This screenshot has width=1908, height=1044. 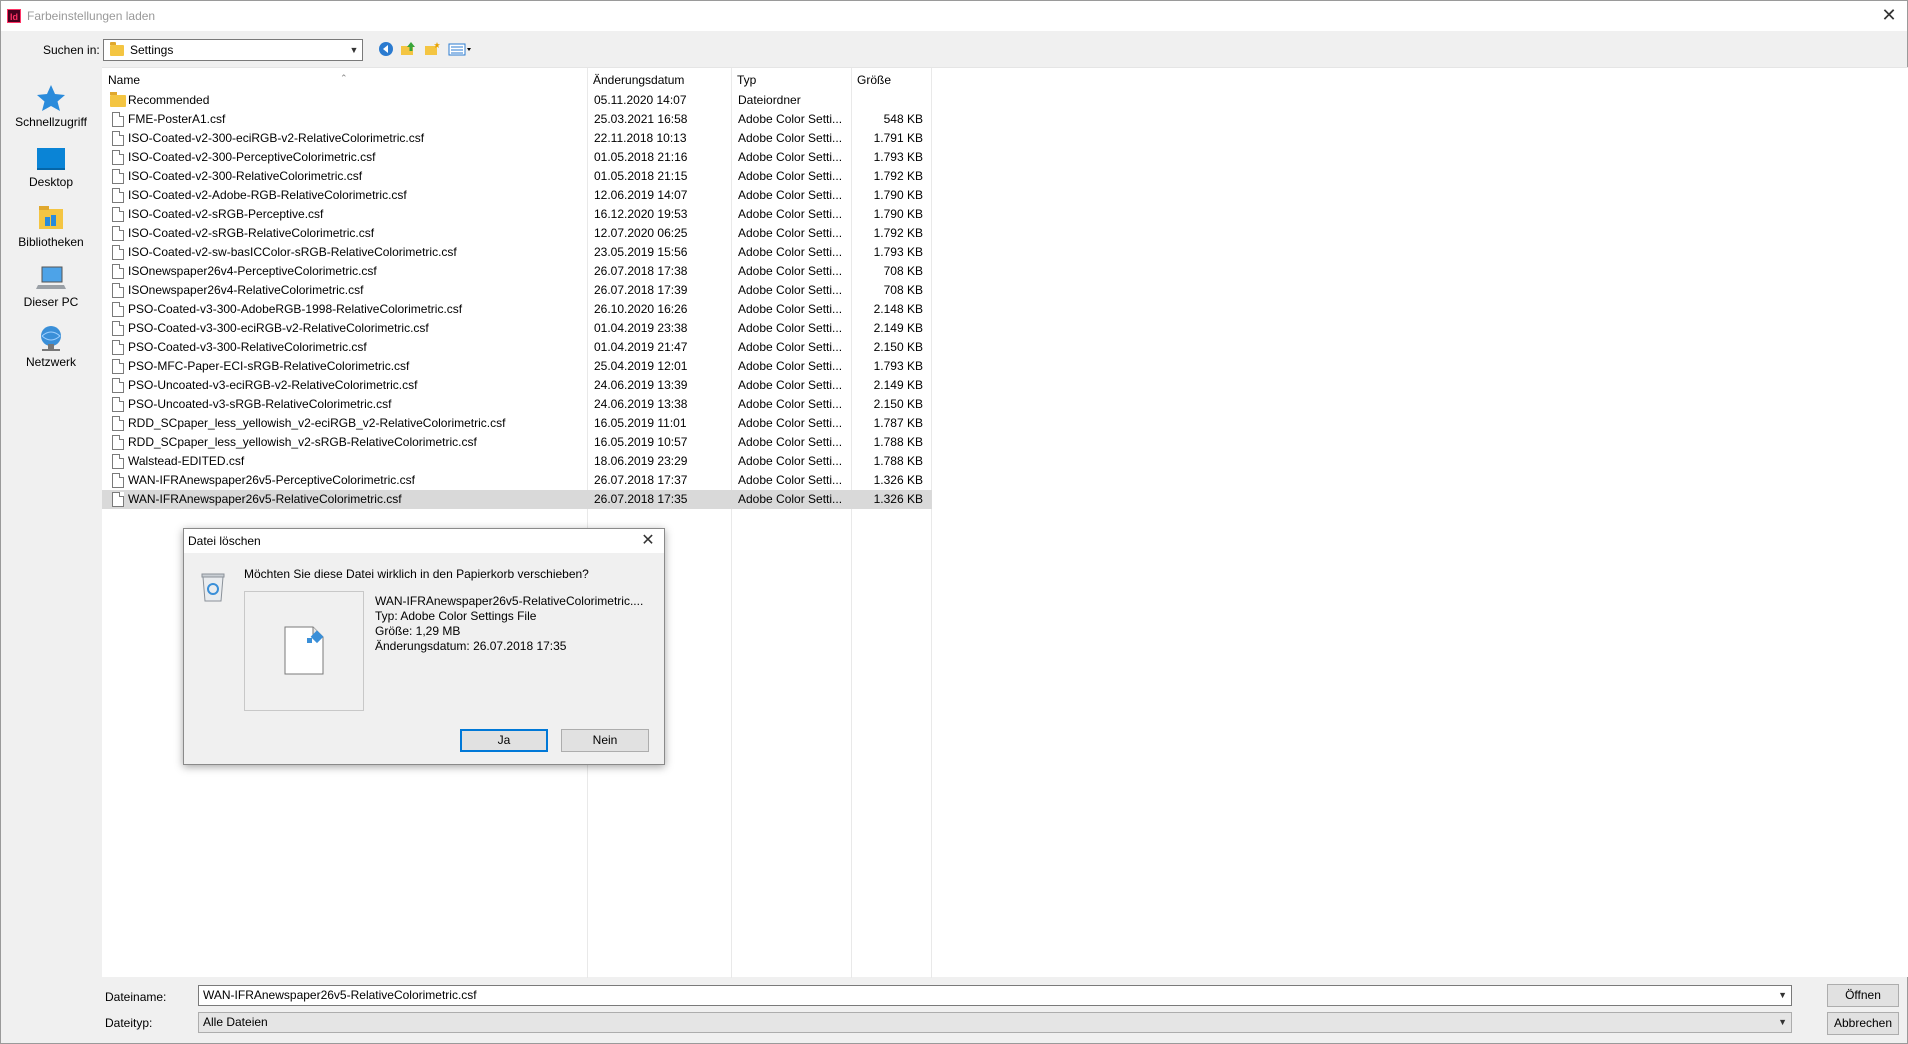 What do you see at coordinates (641, 499) in the screenshot?
I see `file-date-cell: 26.07.2018 17:35` at bounding box center [641, 499].